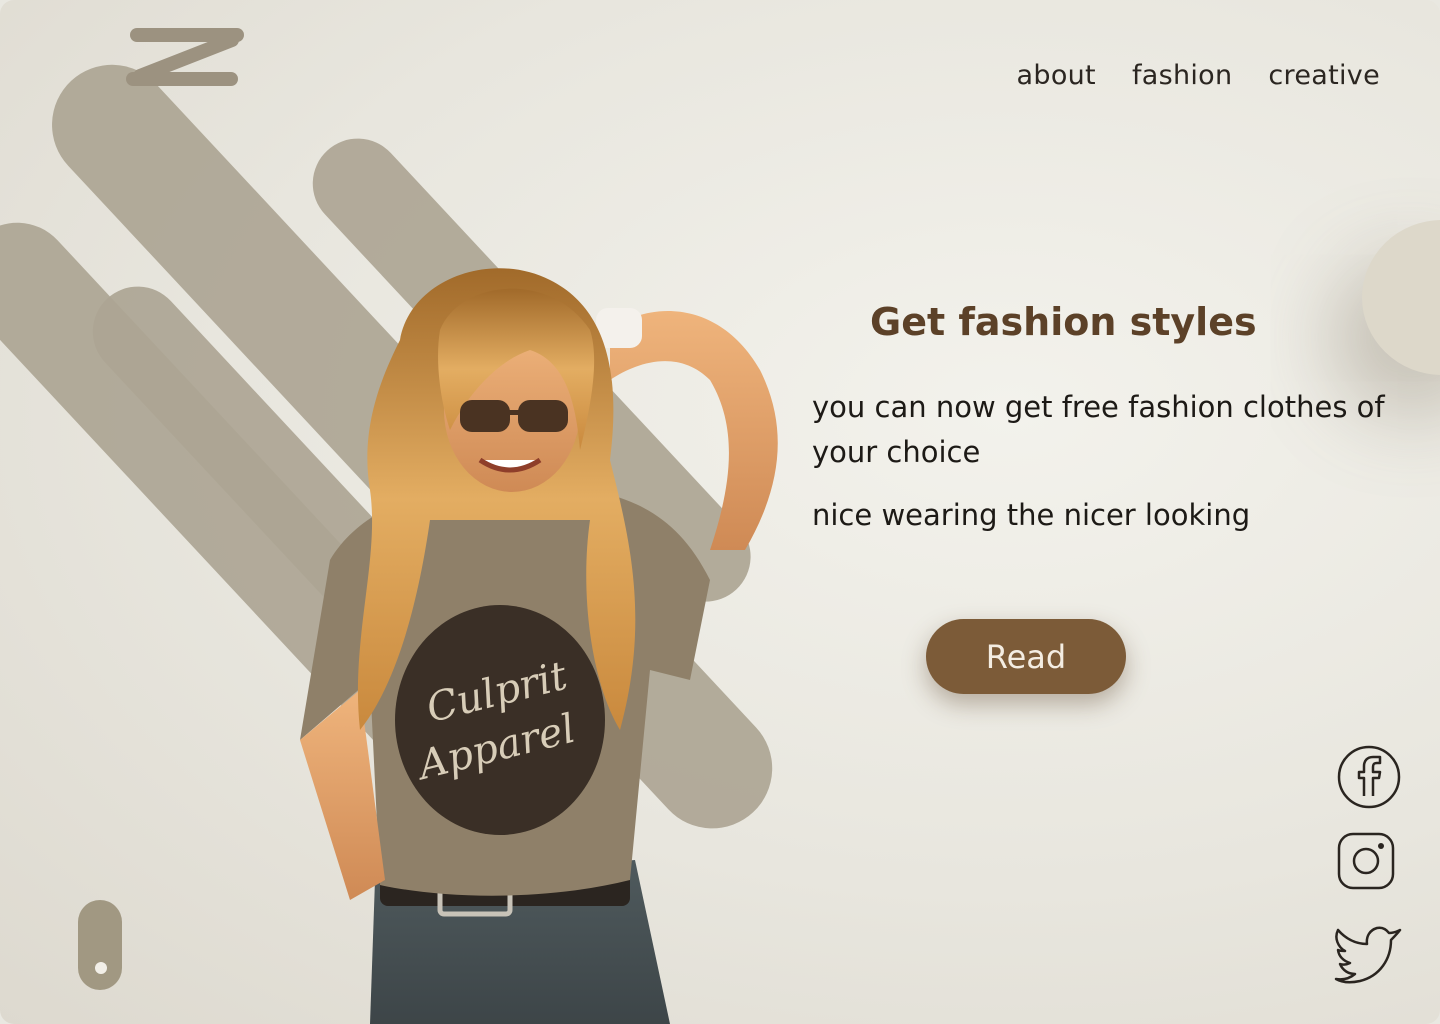  What do you see at coordinates (1324, 75) in the screenshot?
I see `nav-creative: creative` at bounding box center [1324, 75].